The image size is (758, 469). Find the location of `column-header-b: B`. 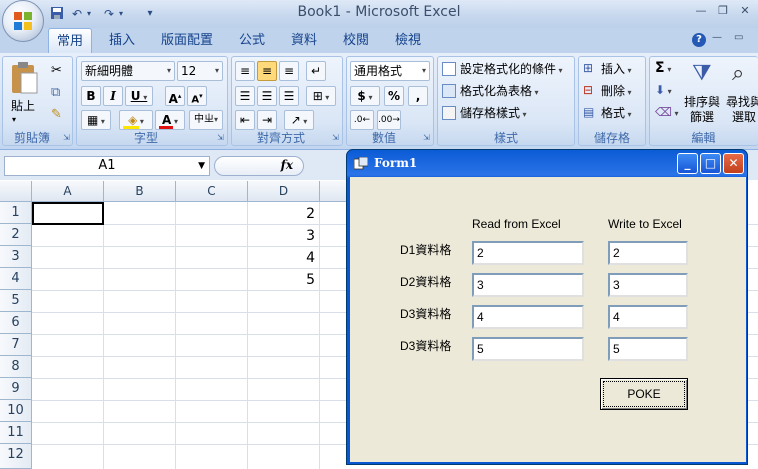

column-header-b: B is located at coordinates (140, 191).